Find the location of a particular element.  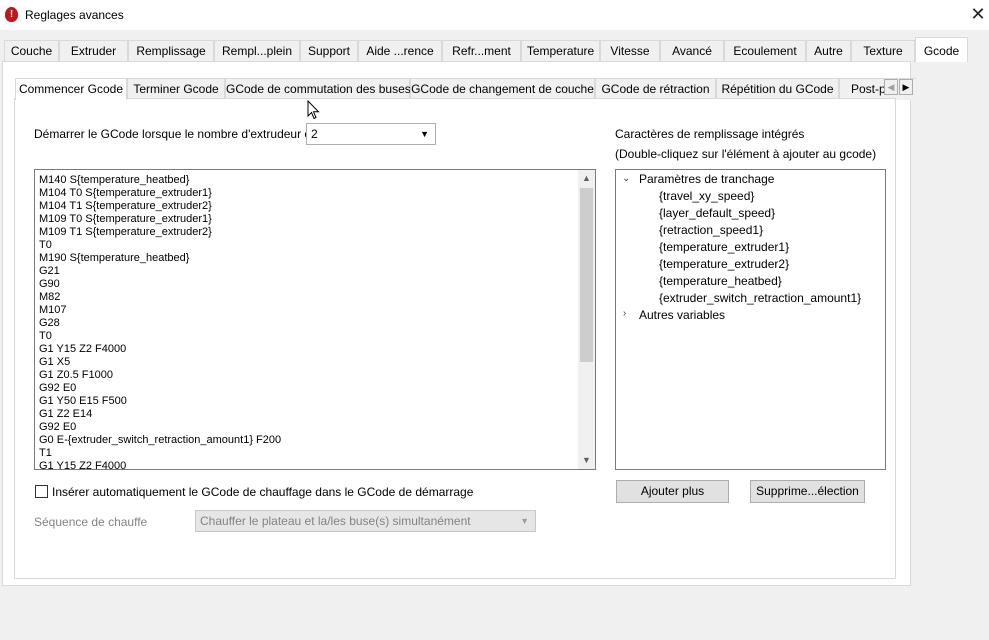

tab-temperature: Temperature is located at coordinates (560, 51).